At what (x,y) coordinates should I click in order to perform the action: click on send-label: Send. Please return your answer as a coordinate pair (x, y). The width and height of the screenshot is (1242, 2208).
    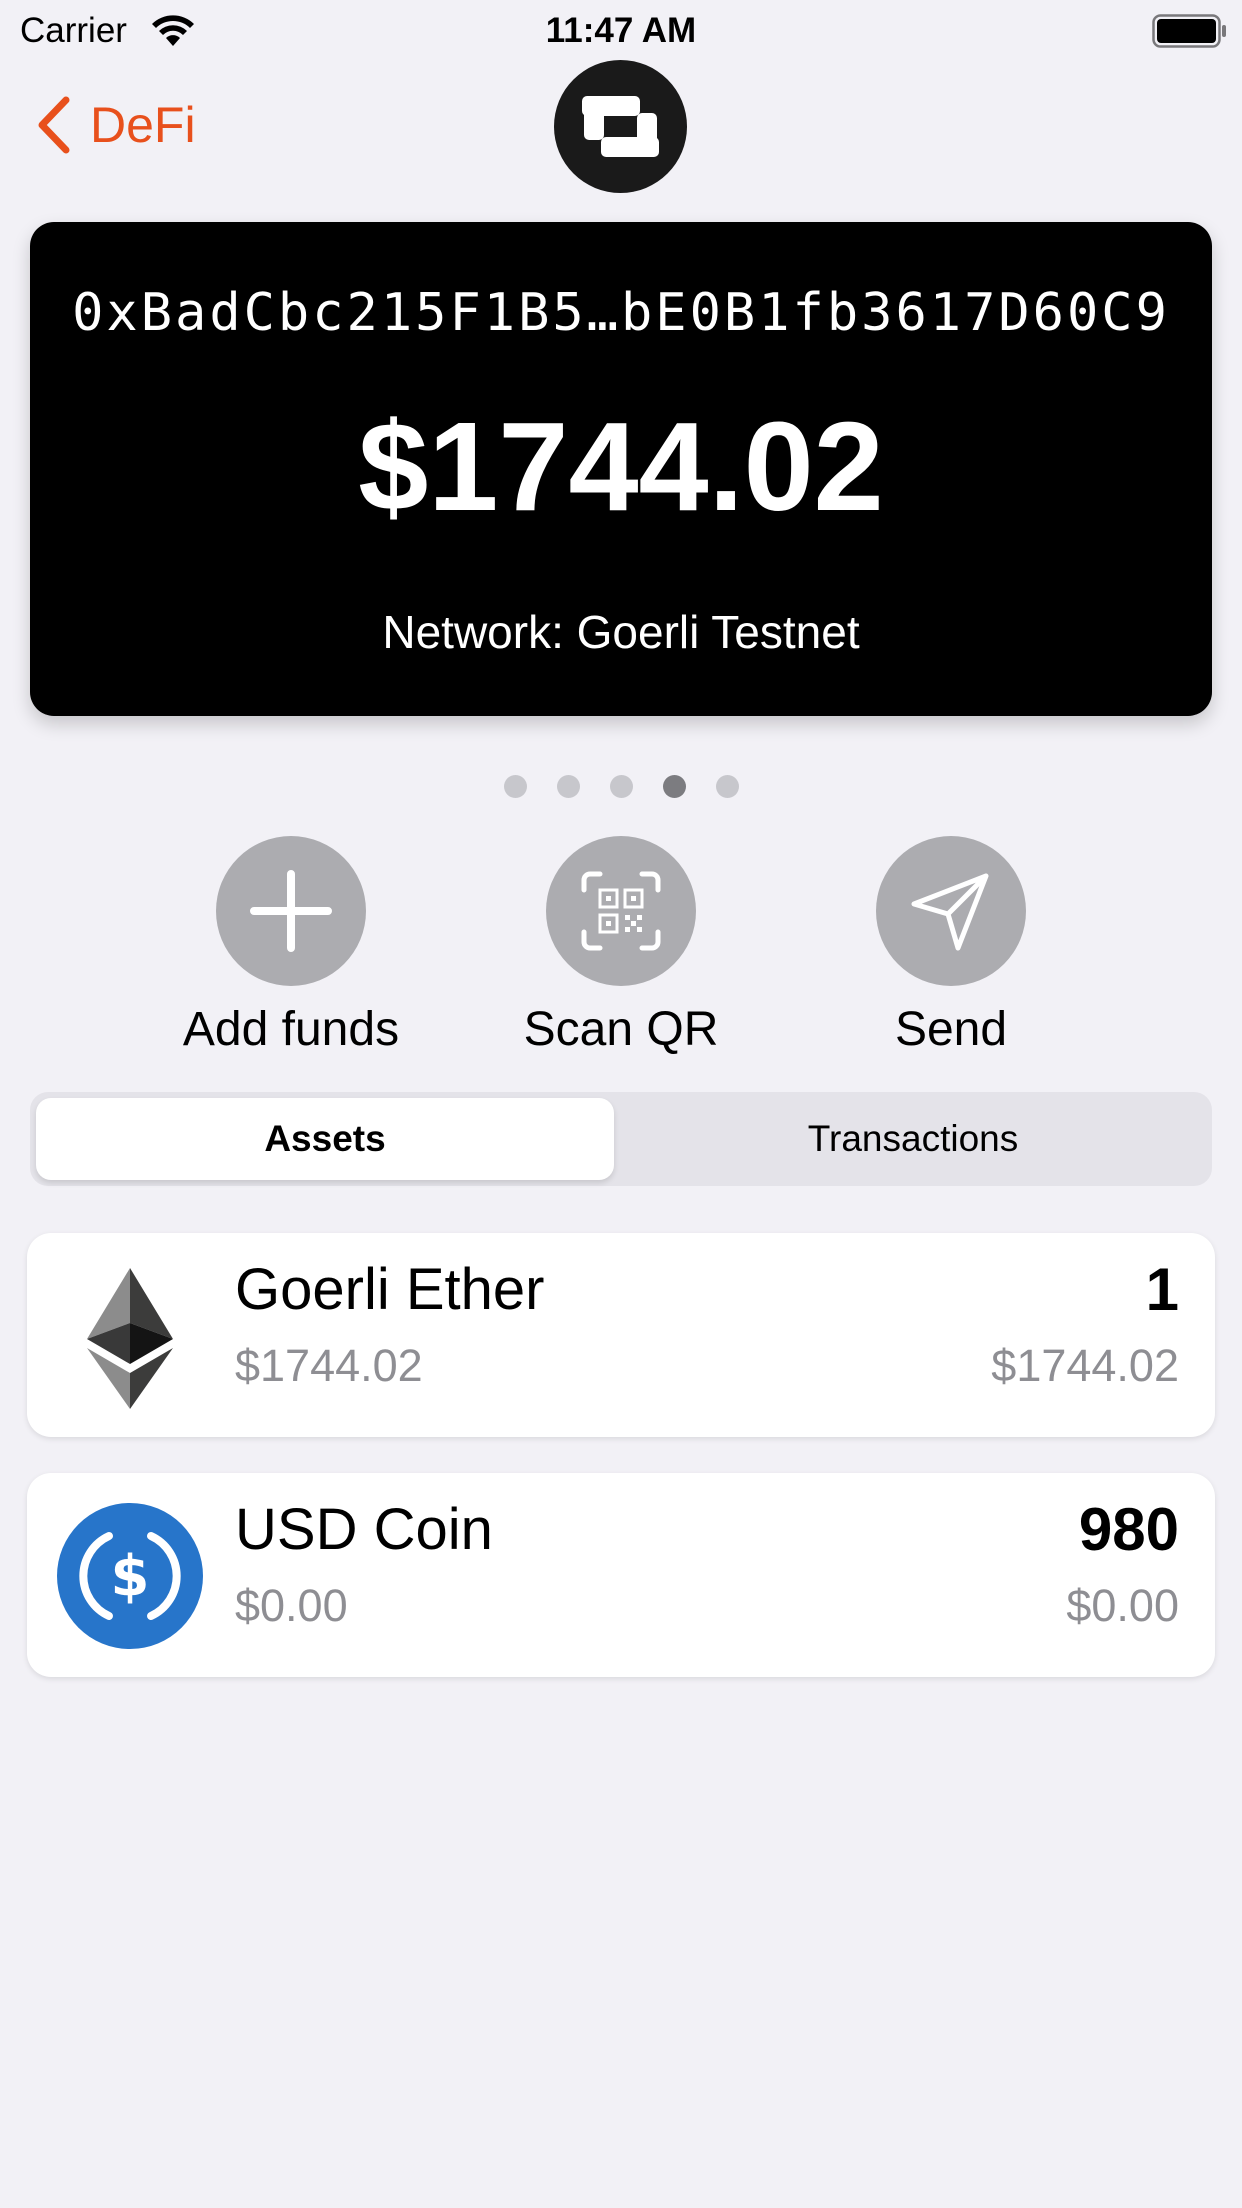
    Looking at the image, I should click on (951, 1029).